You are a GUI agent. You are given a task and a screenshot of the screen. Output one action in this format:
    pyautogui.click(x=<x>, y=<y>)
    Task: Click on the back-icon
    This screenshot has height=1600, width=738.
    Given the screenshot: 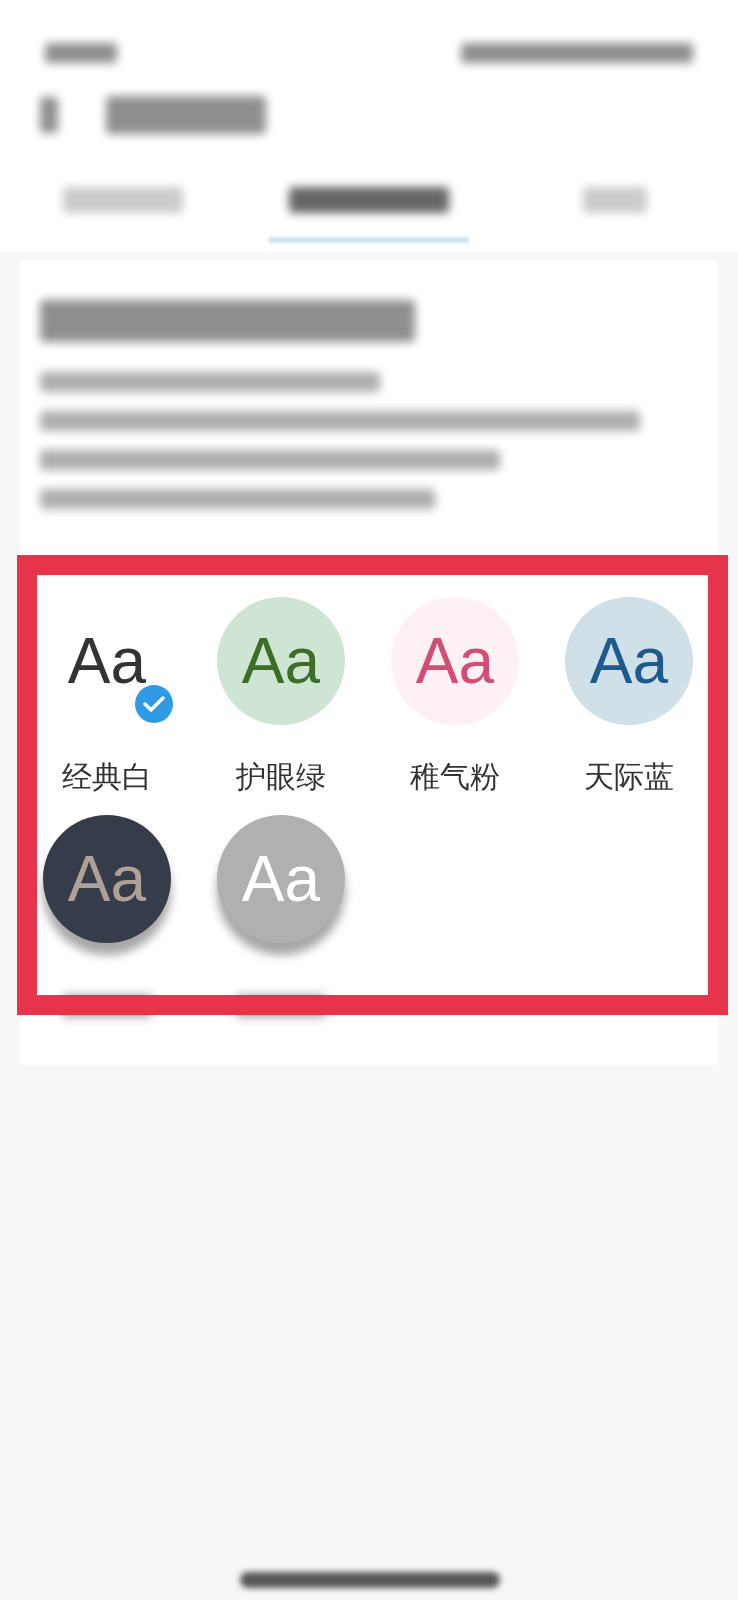 What is the action you would take?
    pyautogui.click(x=49, y=115)
    